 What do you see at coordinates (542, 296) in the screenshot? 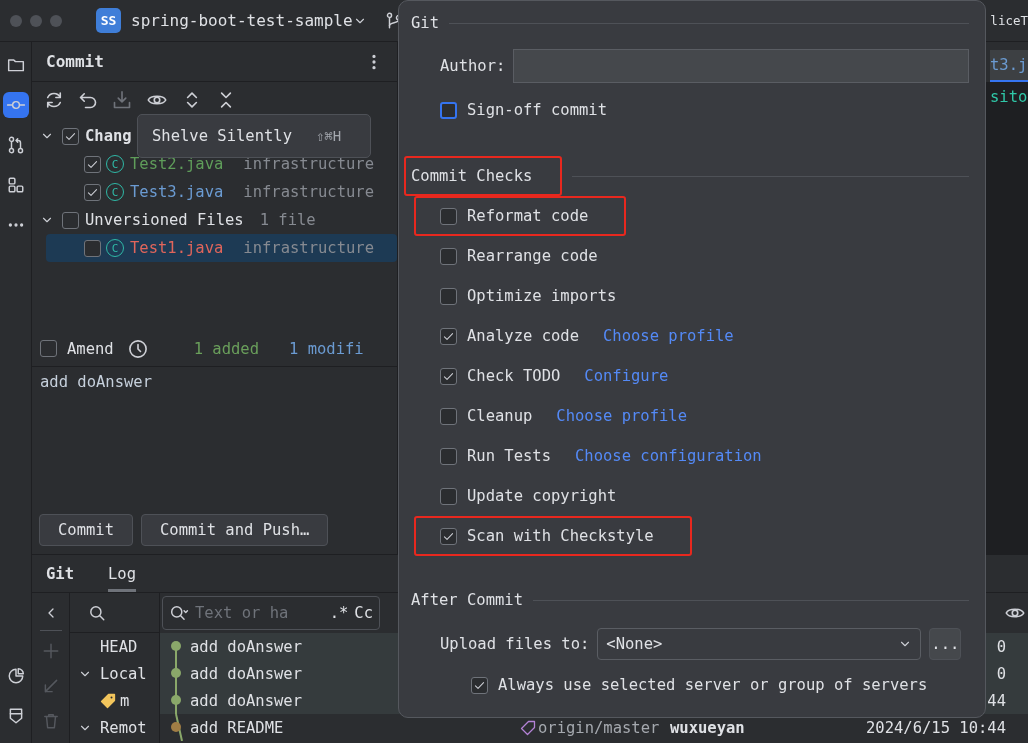
I see `checkbox-label: Optimize imports` at bounding box center [542, 296].